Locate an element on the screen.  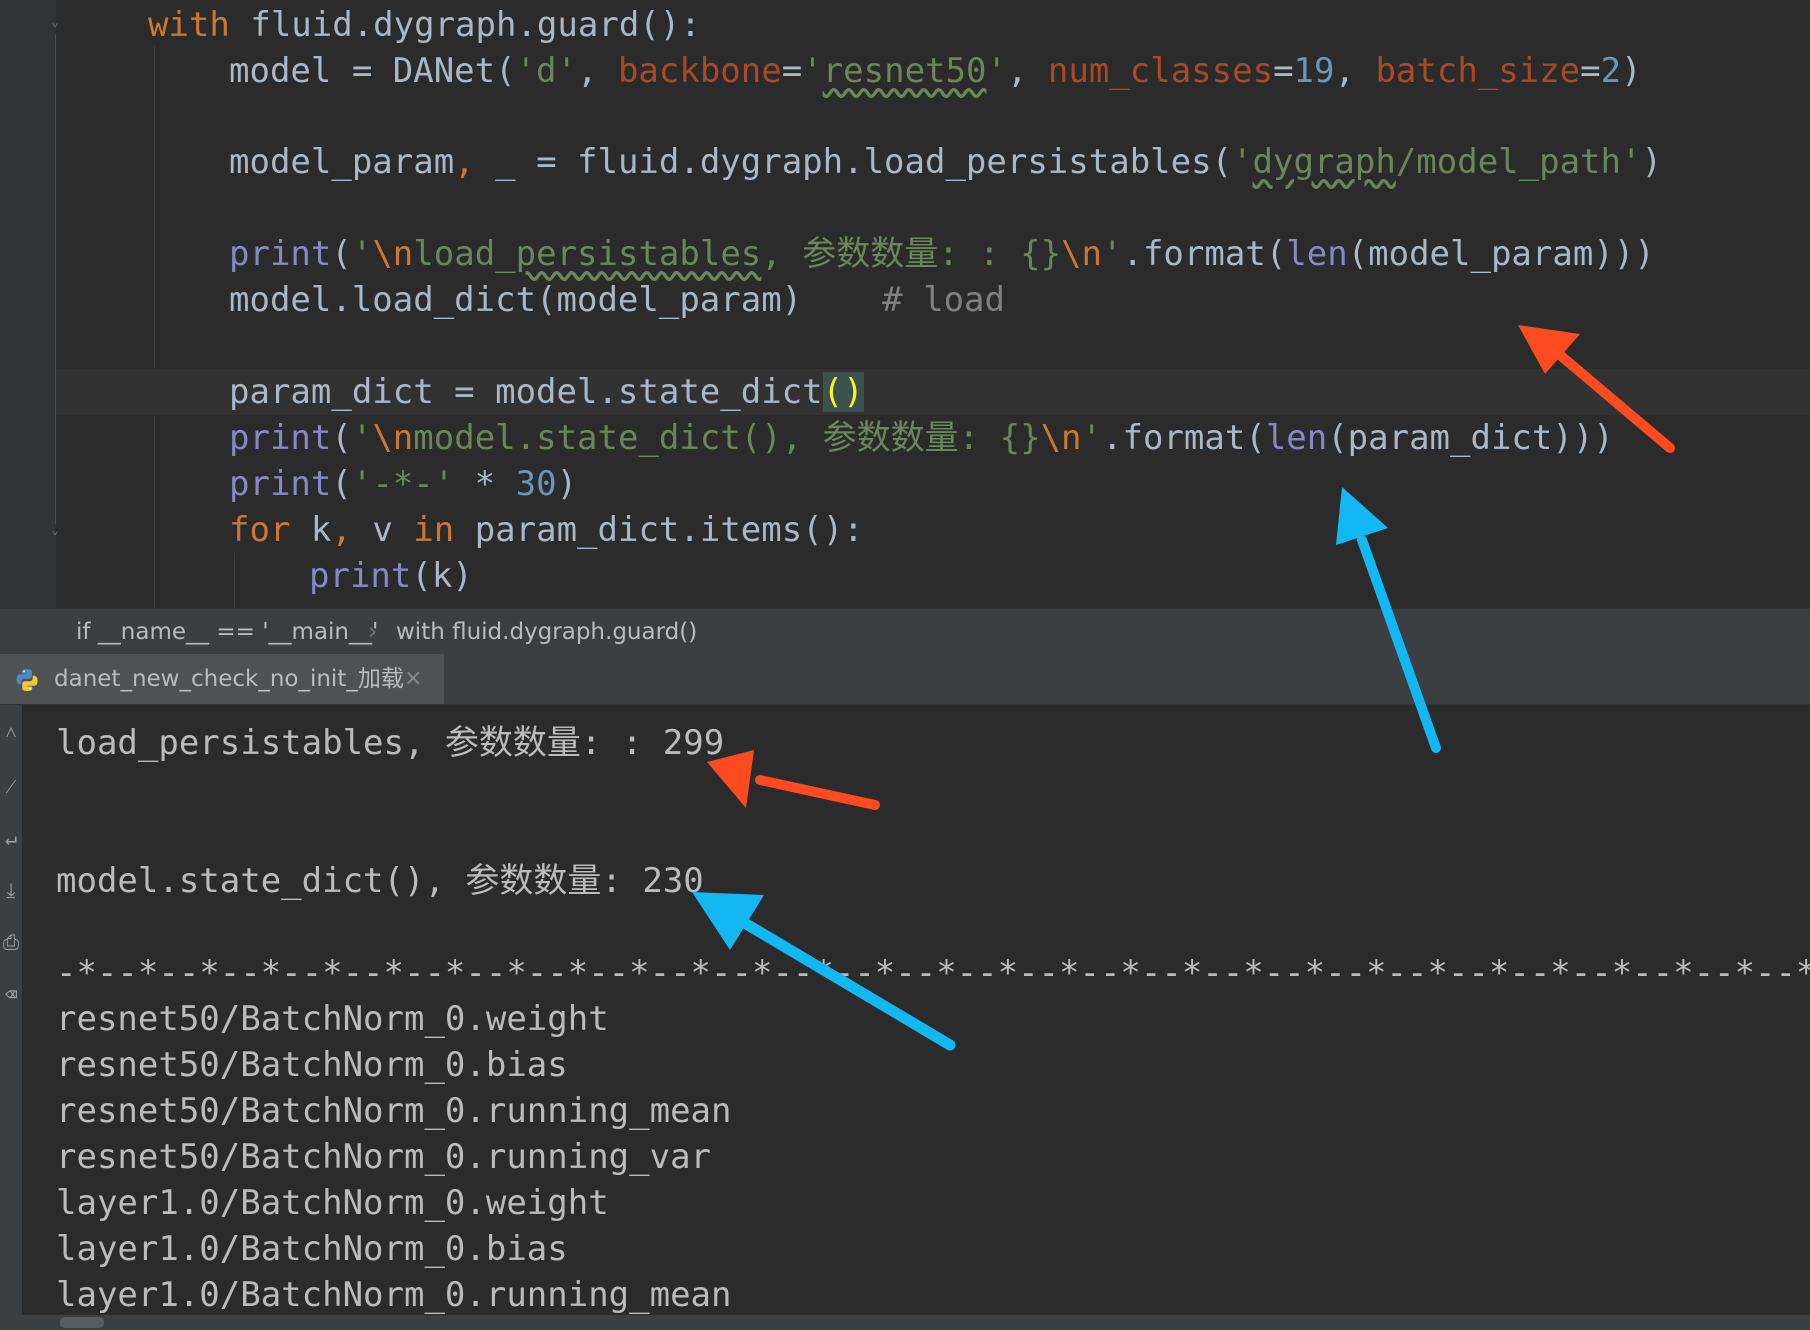
horizontal-scrollbar is located at coordinates (916, 1322).